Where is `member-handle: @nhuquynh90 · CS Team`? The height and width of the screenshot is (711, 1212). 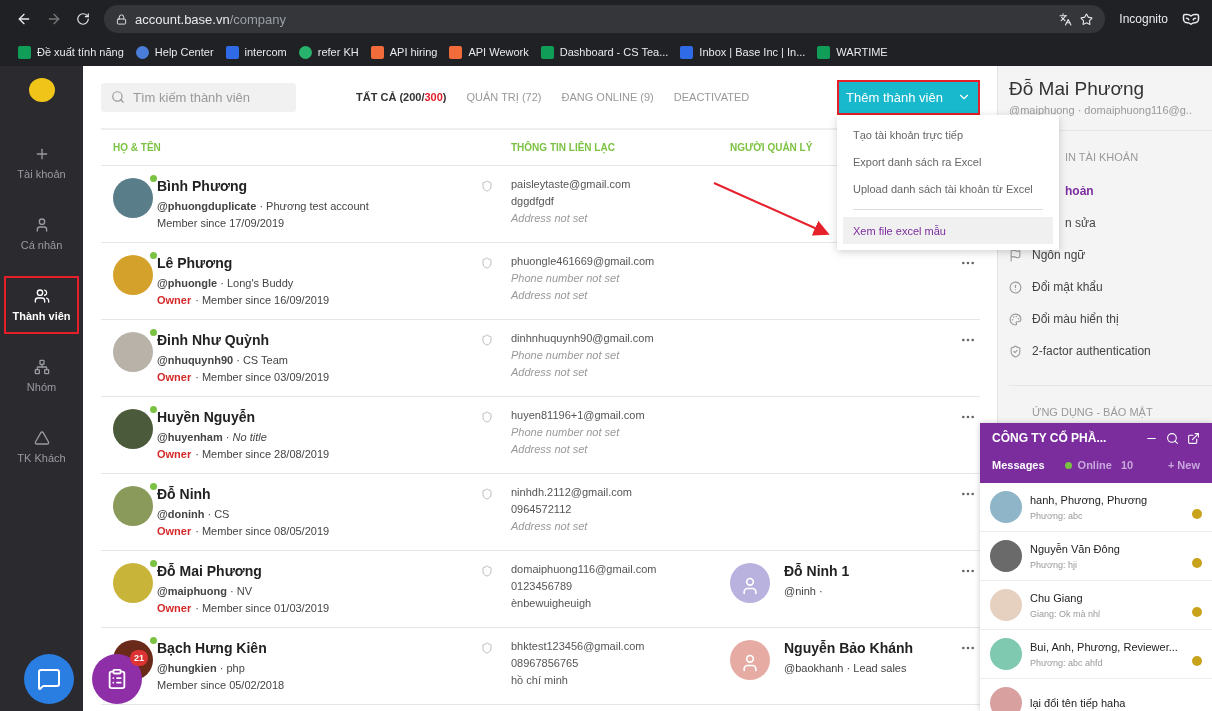 member-handle: @nhuquynh90 · CS Team is located at coordinates (223, 360).